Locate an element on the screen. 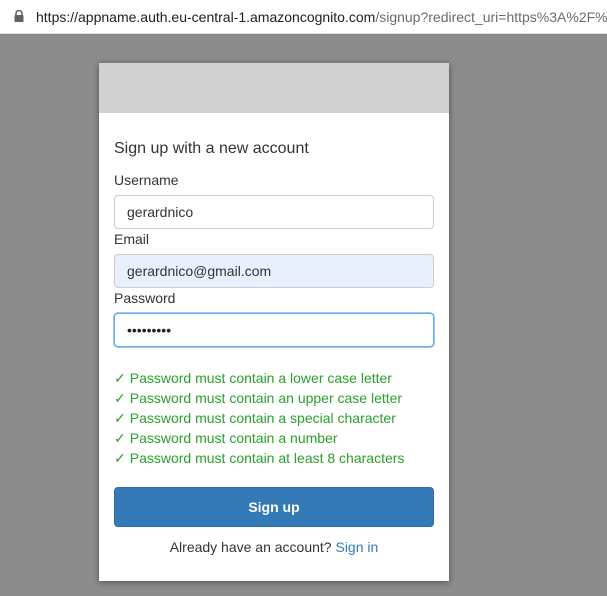  password-label: Password is located at coordinates (145, 298).